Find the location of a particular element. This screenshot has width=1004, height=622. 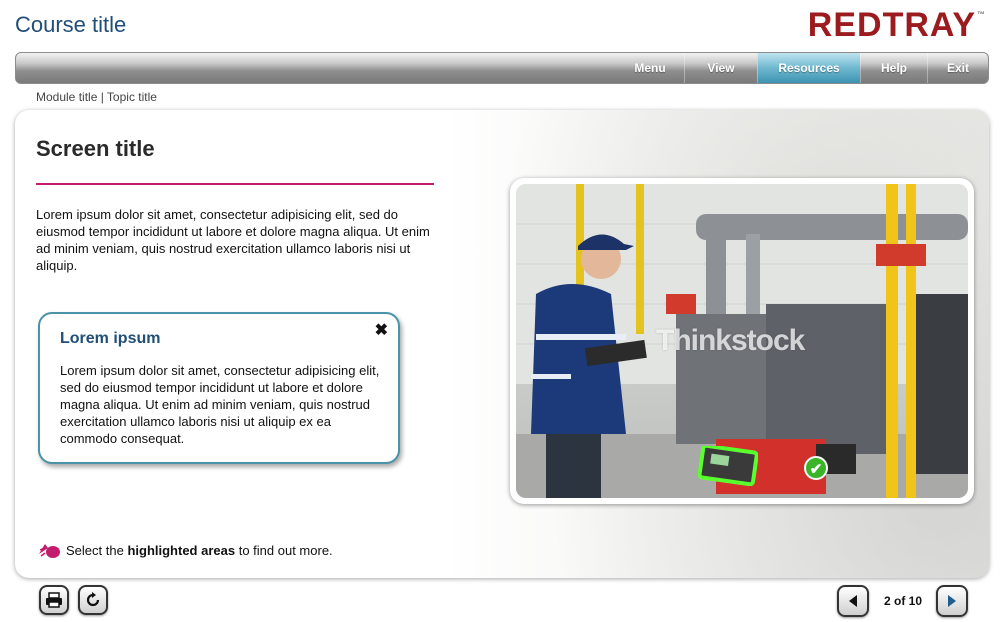

nav-help-button: Help is located at coordinates (893, 68).